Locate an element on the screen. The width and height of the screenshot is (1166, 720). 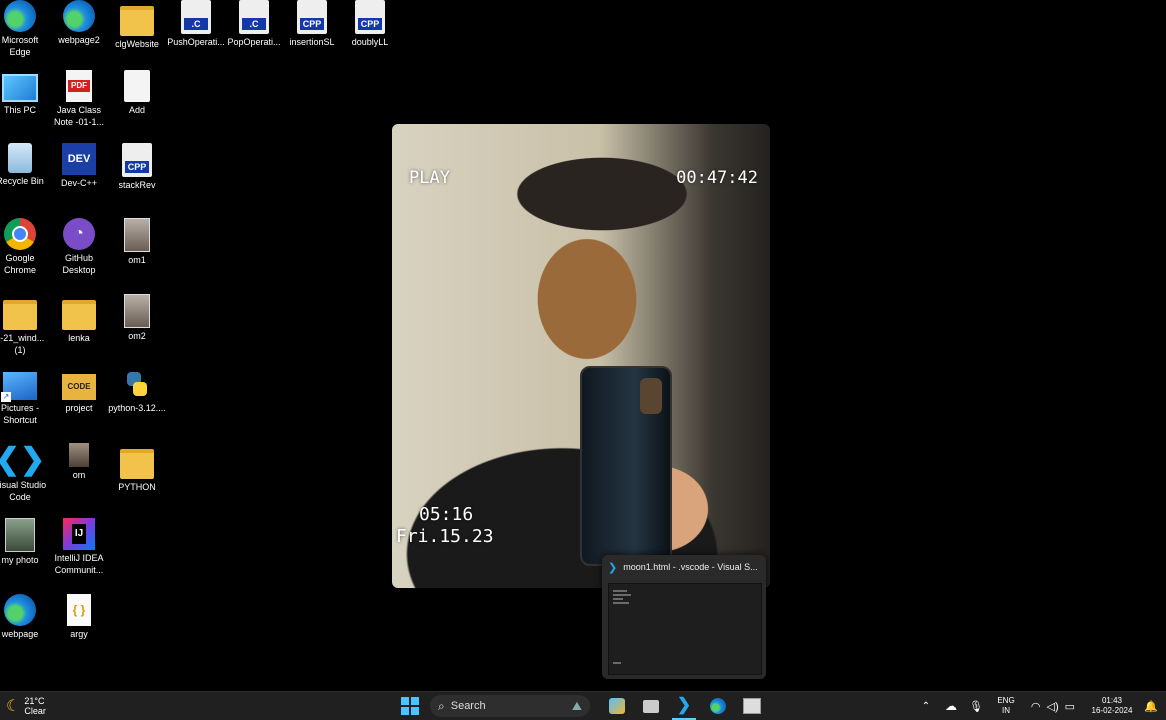
desktop-icon-vscode: ❮❯ Visual Studio Code is located at coordinates (25, 473).